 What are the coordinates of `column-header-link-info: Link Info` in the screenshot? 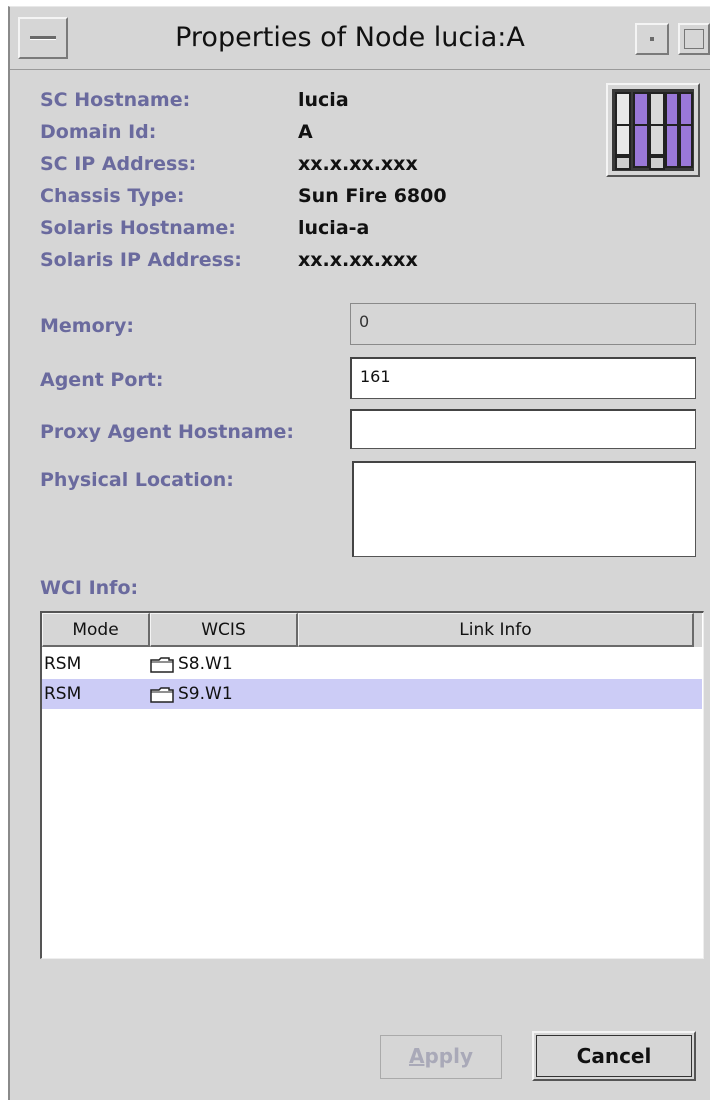 It's located at (496, 630).